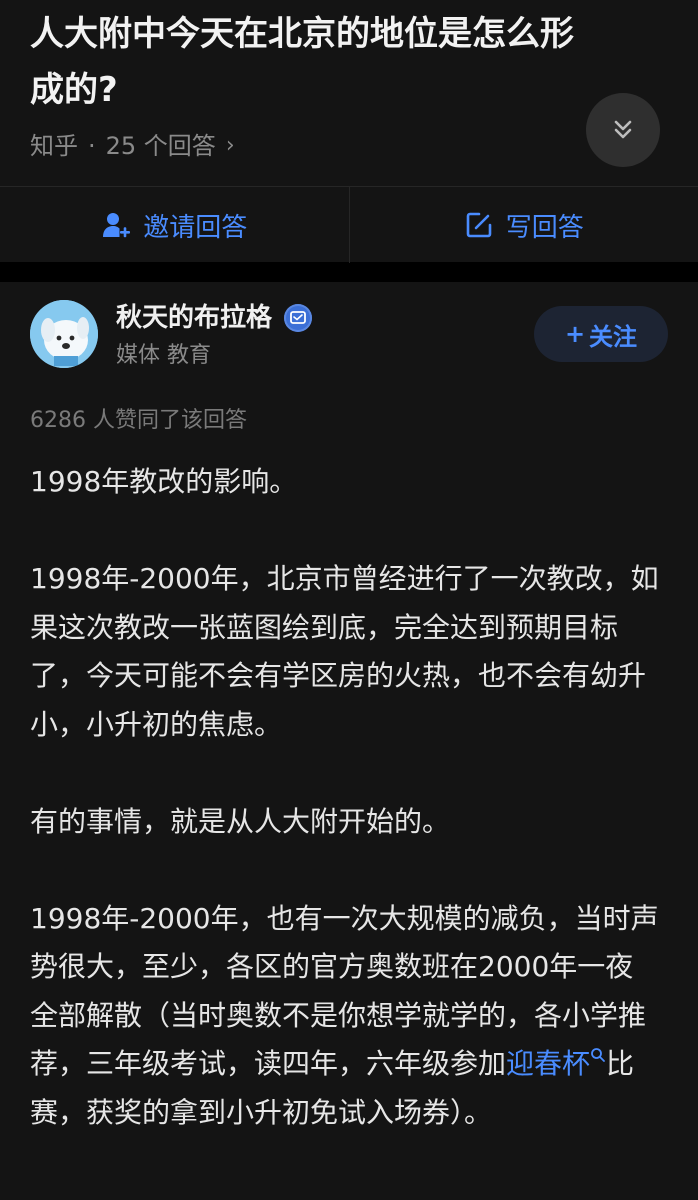  I want to click on write-answer-label: 写回答, so click(544, 227).